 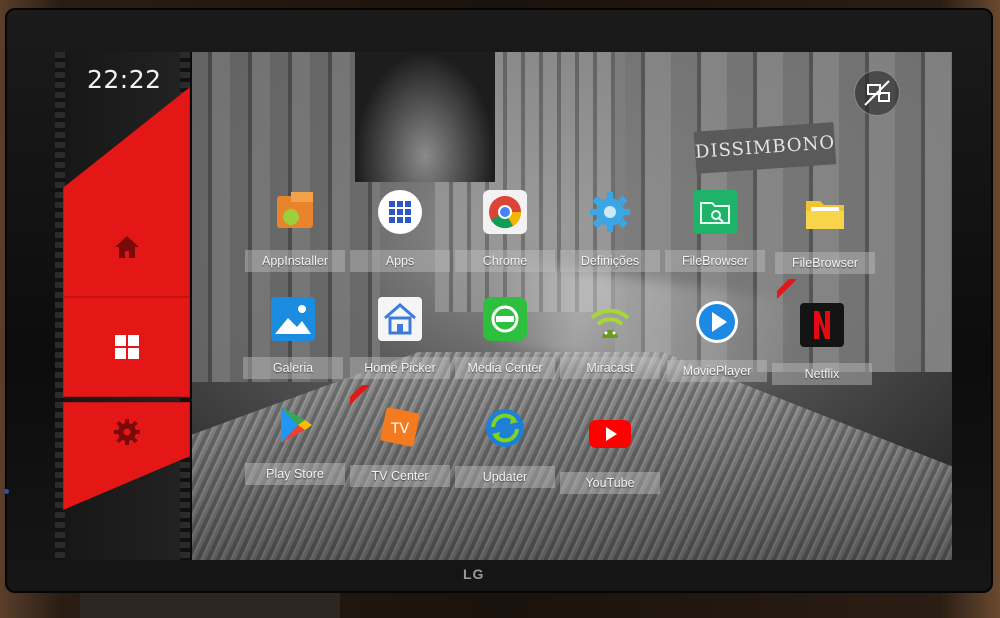 What do you see at coordinates (295, 212) in the screenshot?
I see `app-installer-icon` at bounding box center [295, 212].